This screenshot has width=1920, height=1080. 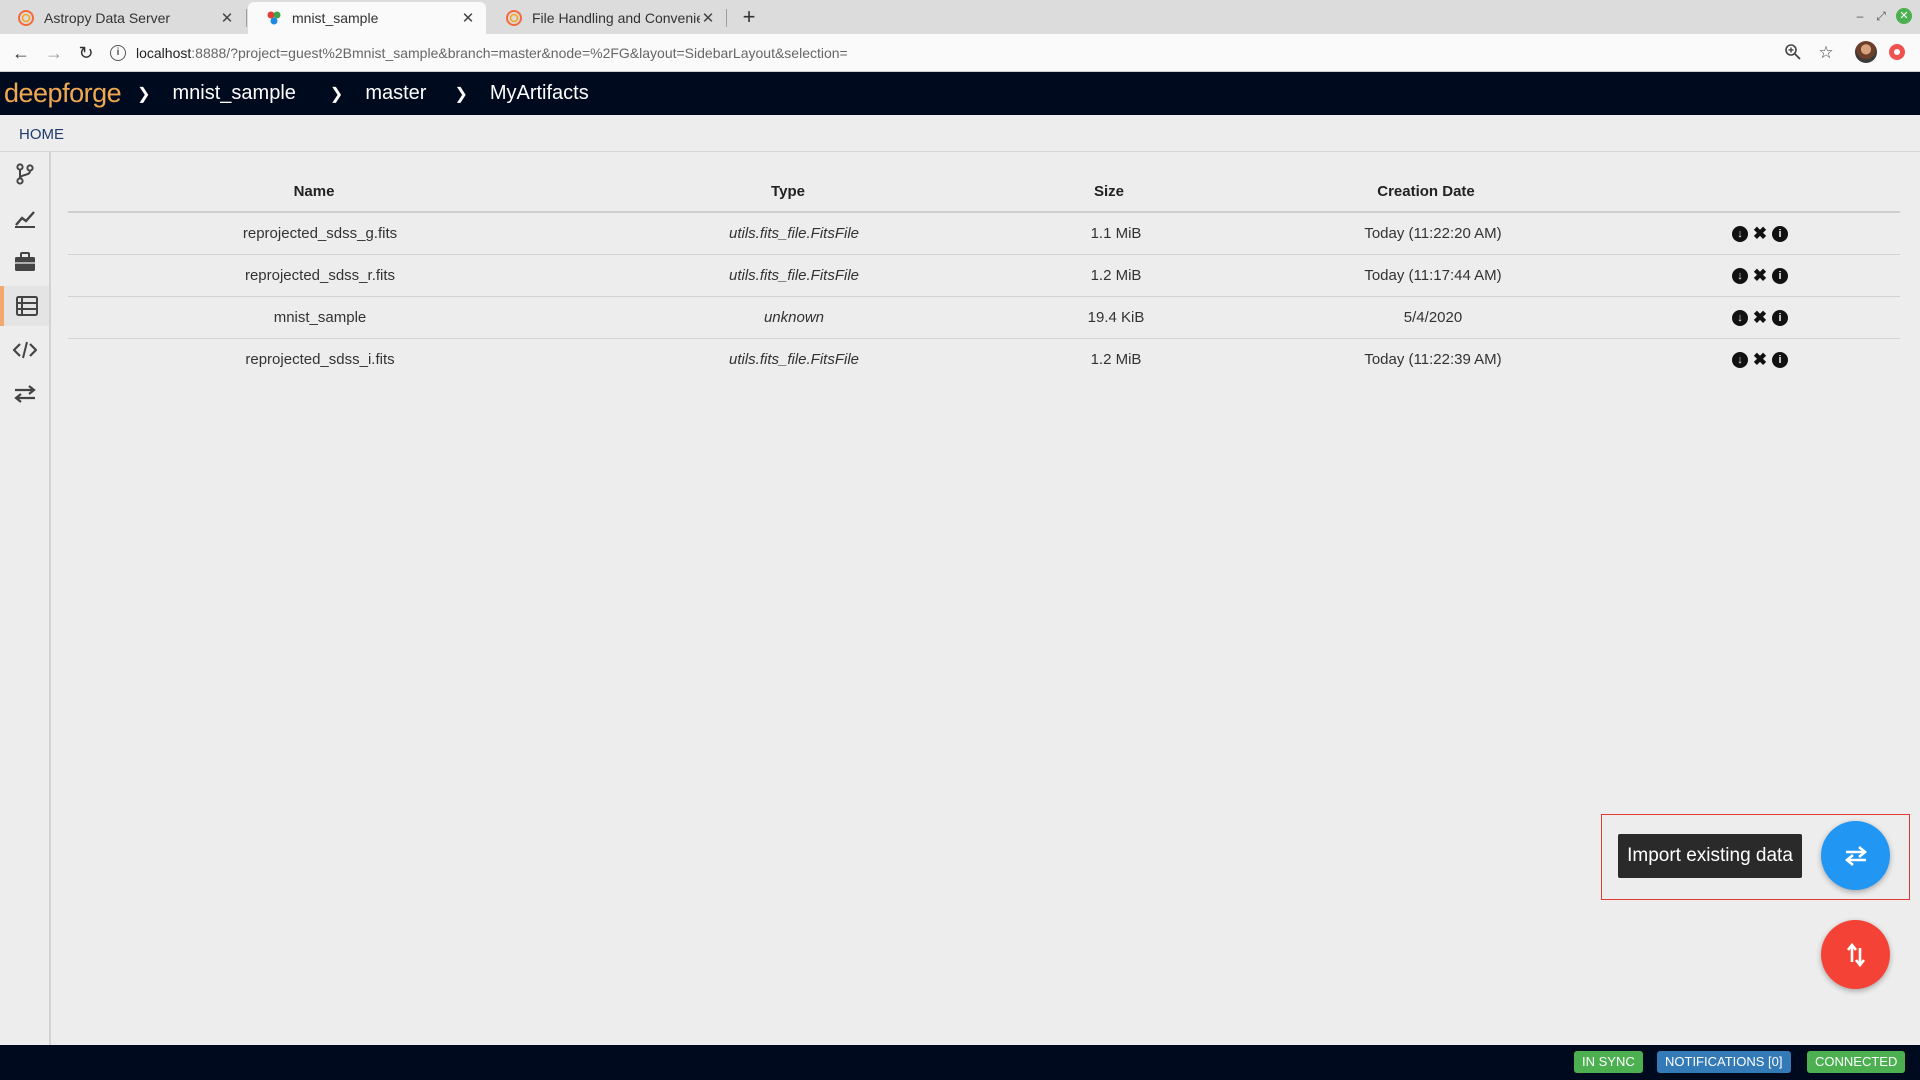 What do you see at coordinates (320, 359) in the screenshot?
I see `artifact-name: reprojected_sdss_i.fits` at bounding box center [320, 359].